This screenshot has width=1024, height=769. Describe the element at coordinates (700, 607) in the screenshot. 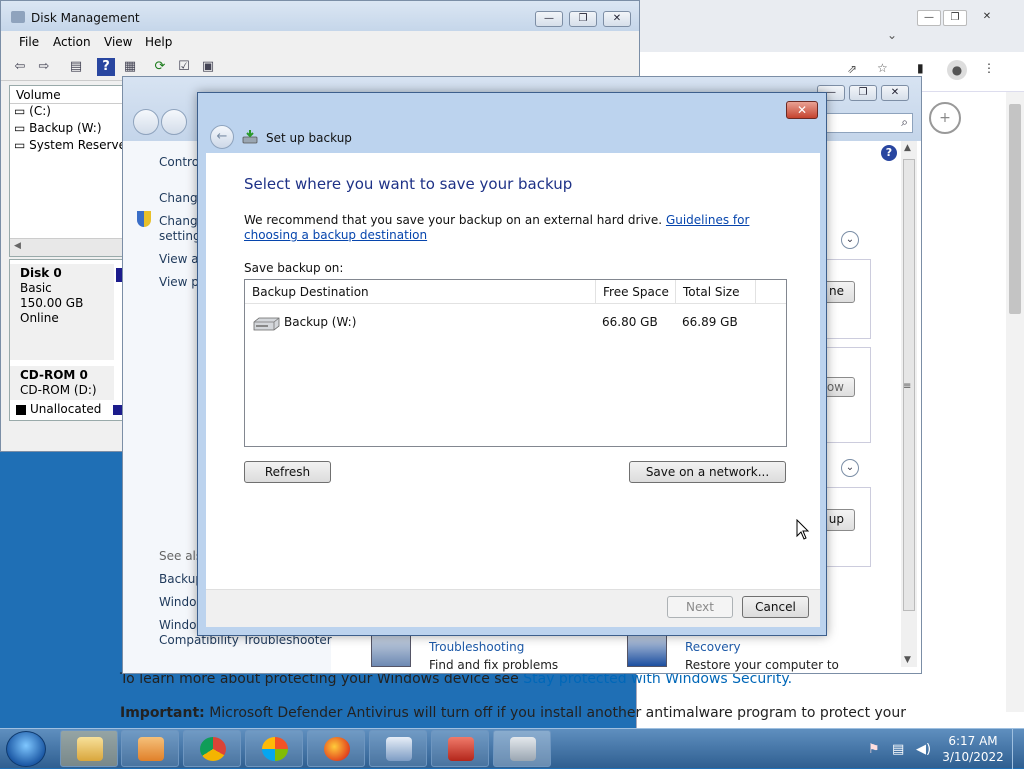

I see `next-button: Next` at that location.